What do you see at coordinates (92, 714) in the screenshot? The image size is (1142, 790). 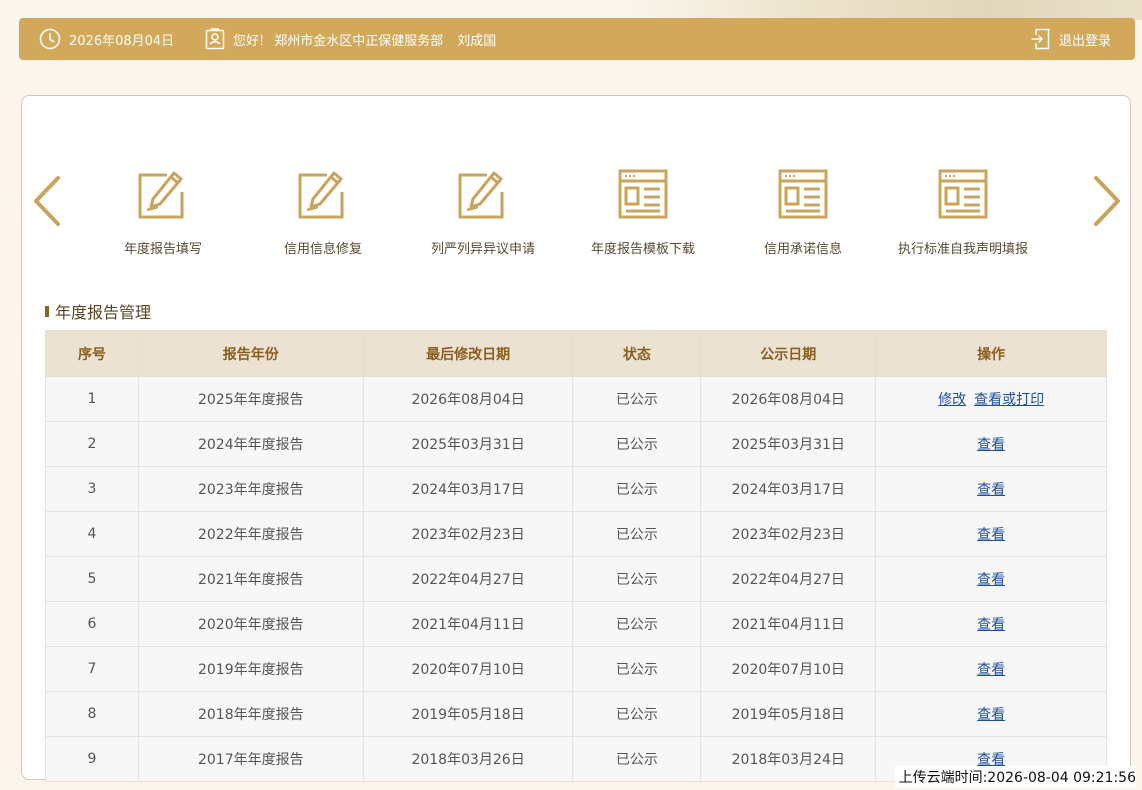 I see `cell-no: 8` at bounding box center [92, 714].